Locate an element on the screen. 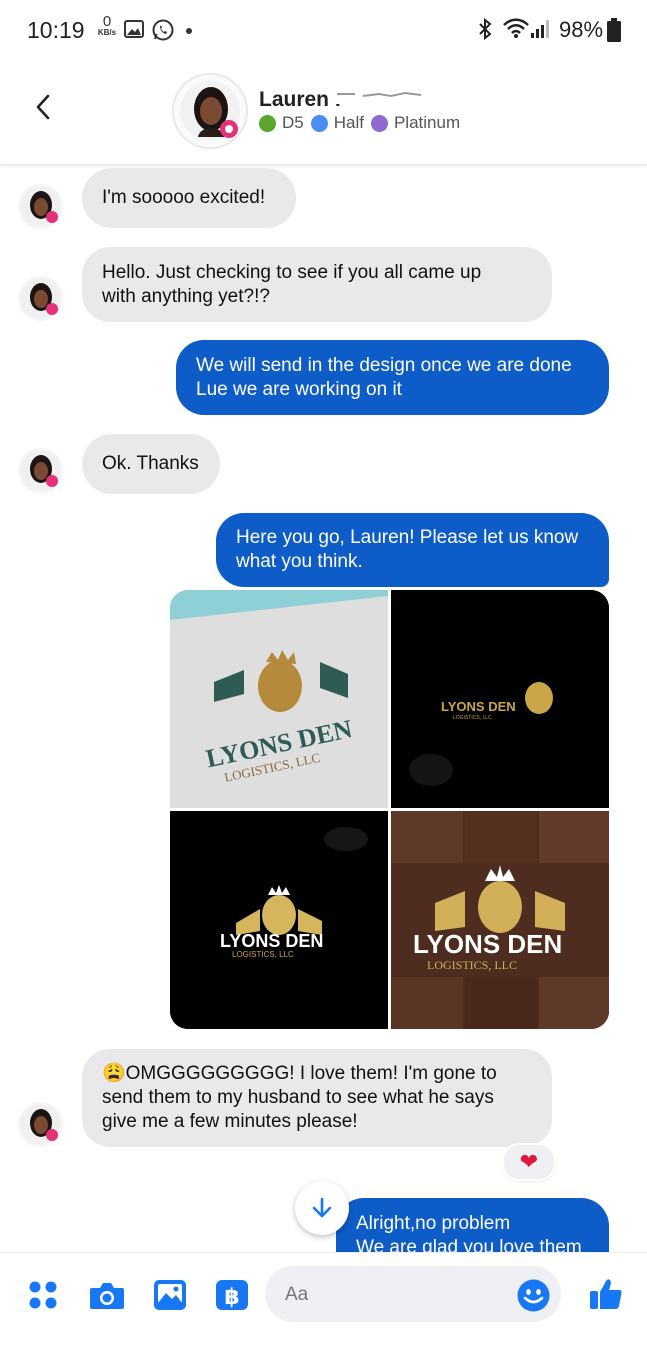 This screenshot has width=647, height=1367. scroll-down-button is located at coordinates (322, 1208).